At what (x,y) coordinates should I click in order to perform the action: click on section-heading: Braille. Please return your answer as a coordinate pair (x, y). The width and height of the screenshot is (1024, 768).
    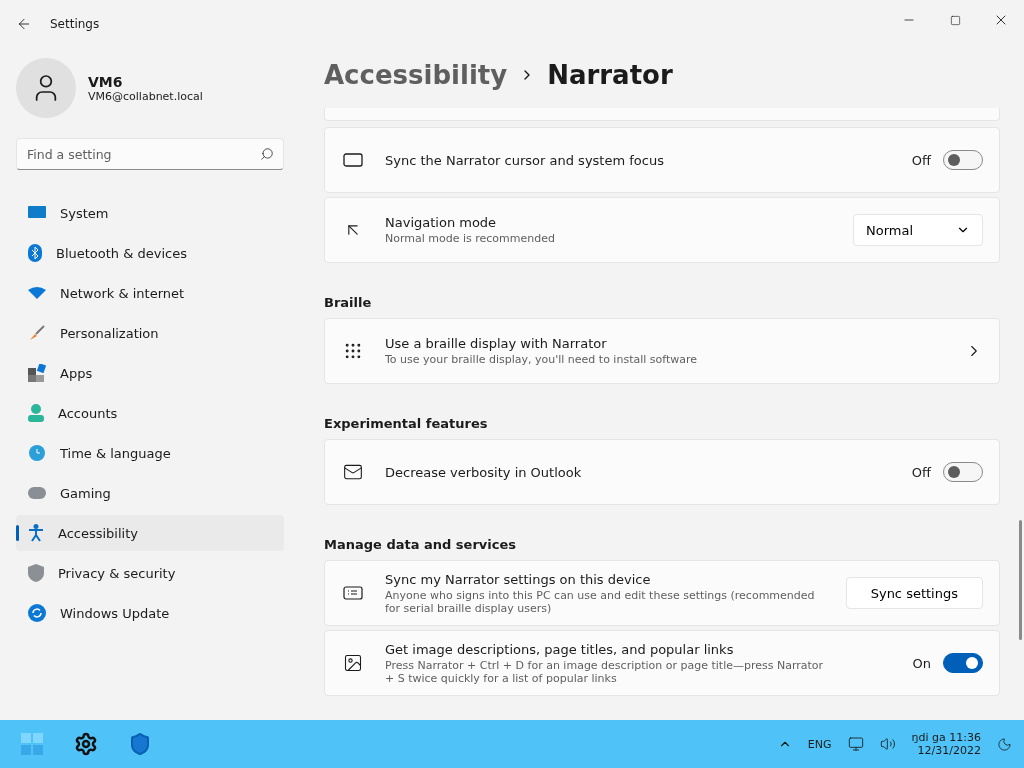
    Looking at the image, I should click on (348, 302).